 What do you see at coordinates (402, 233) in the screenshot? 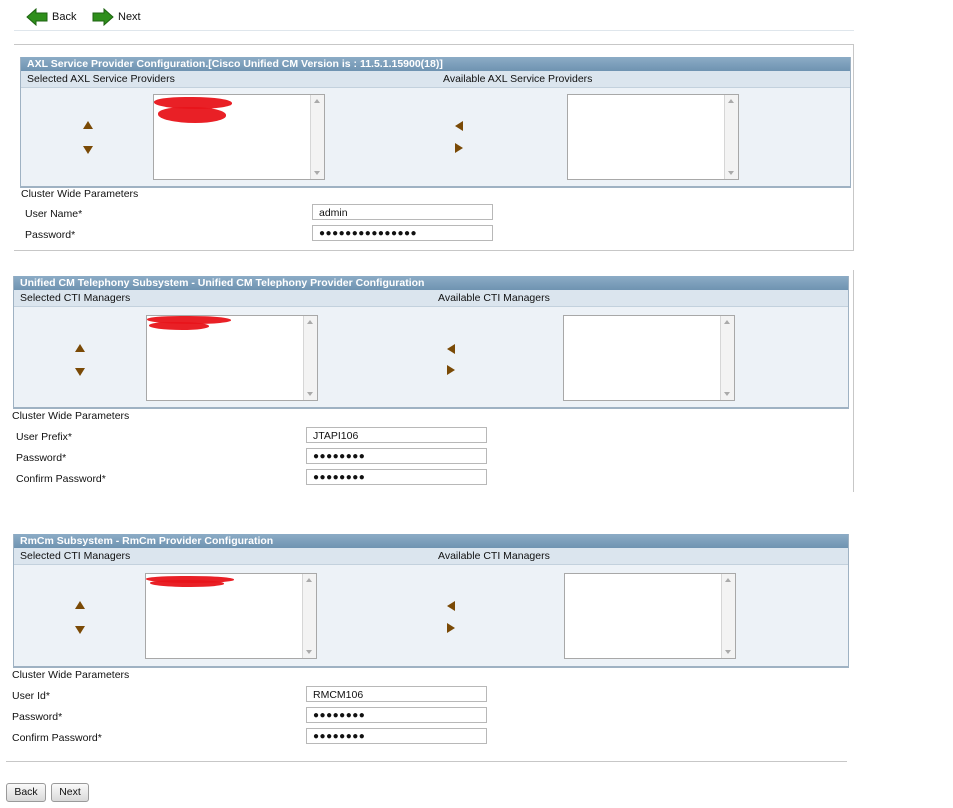
I see `axl-password-input: ●●●●●●●●●●●●●●●` at bounding box center [402, 233].